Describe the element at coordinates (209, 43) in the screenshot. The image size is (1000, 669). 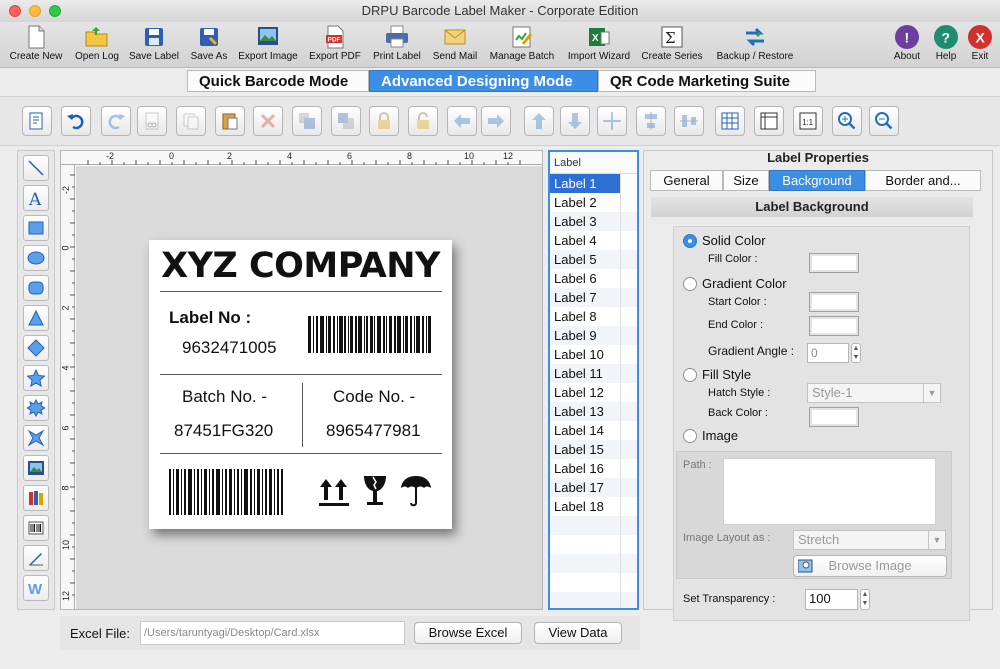
I see `save-as-button: Save As` at that location.